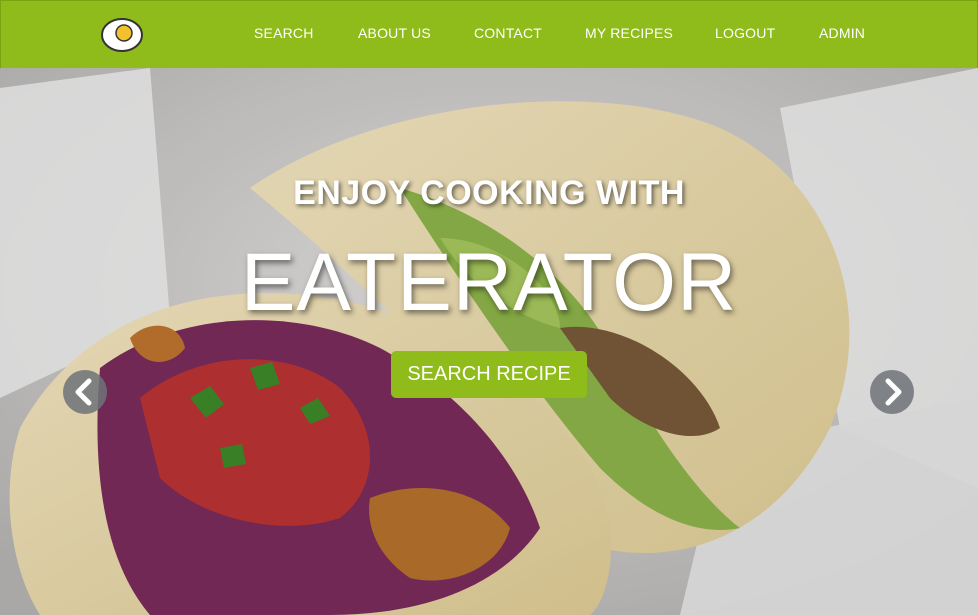 The image size is (978, 615). What do you see at coordinates (745, 33) in the screenshot?
I see `nav-logout: LOGOUT` at bounding box center [745, 33].